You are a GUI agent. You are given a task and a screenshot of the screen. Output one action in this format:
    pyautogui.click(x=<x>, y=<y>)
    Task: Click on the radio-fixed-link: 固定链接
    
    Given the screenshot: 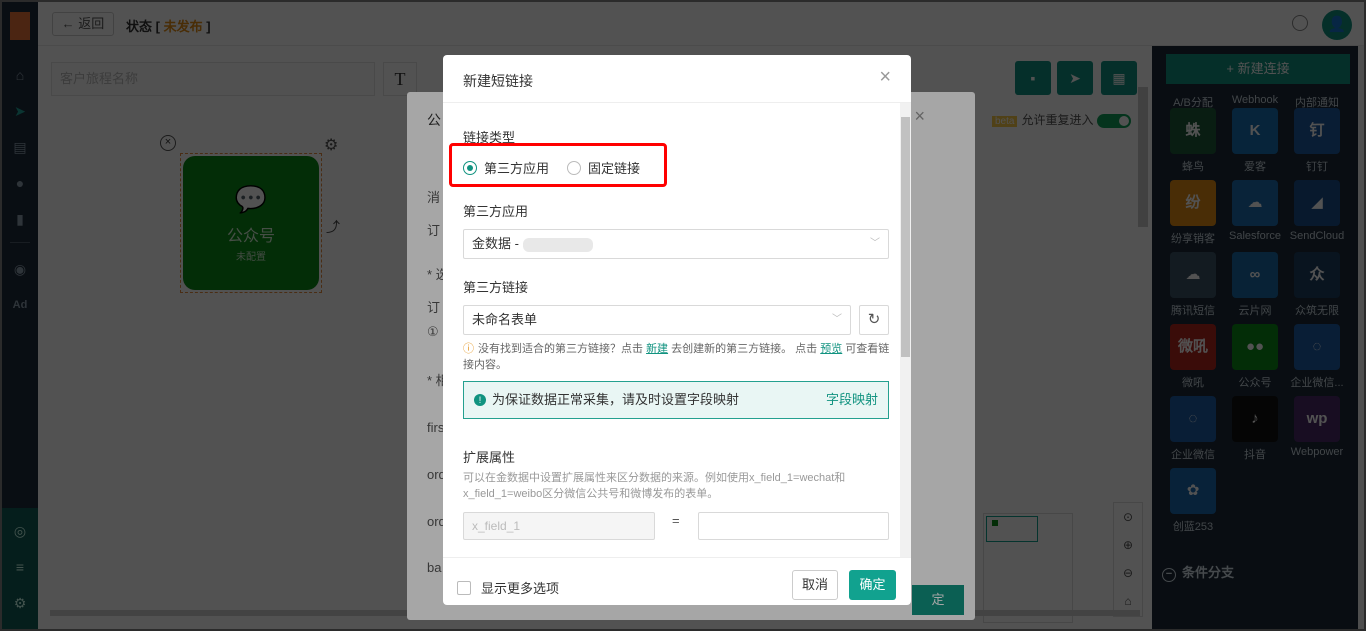 What is the action you would take?
    pyautogui.click(x=603, y=167)
    